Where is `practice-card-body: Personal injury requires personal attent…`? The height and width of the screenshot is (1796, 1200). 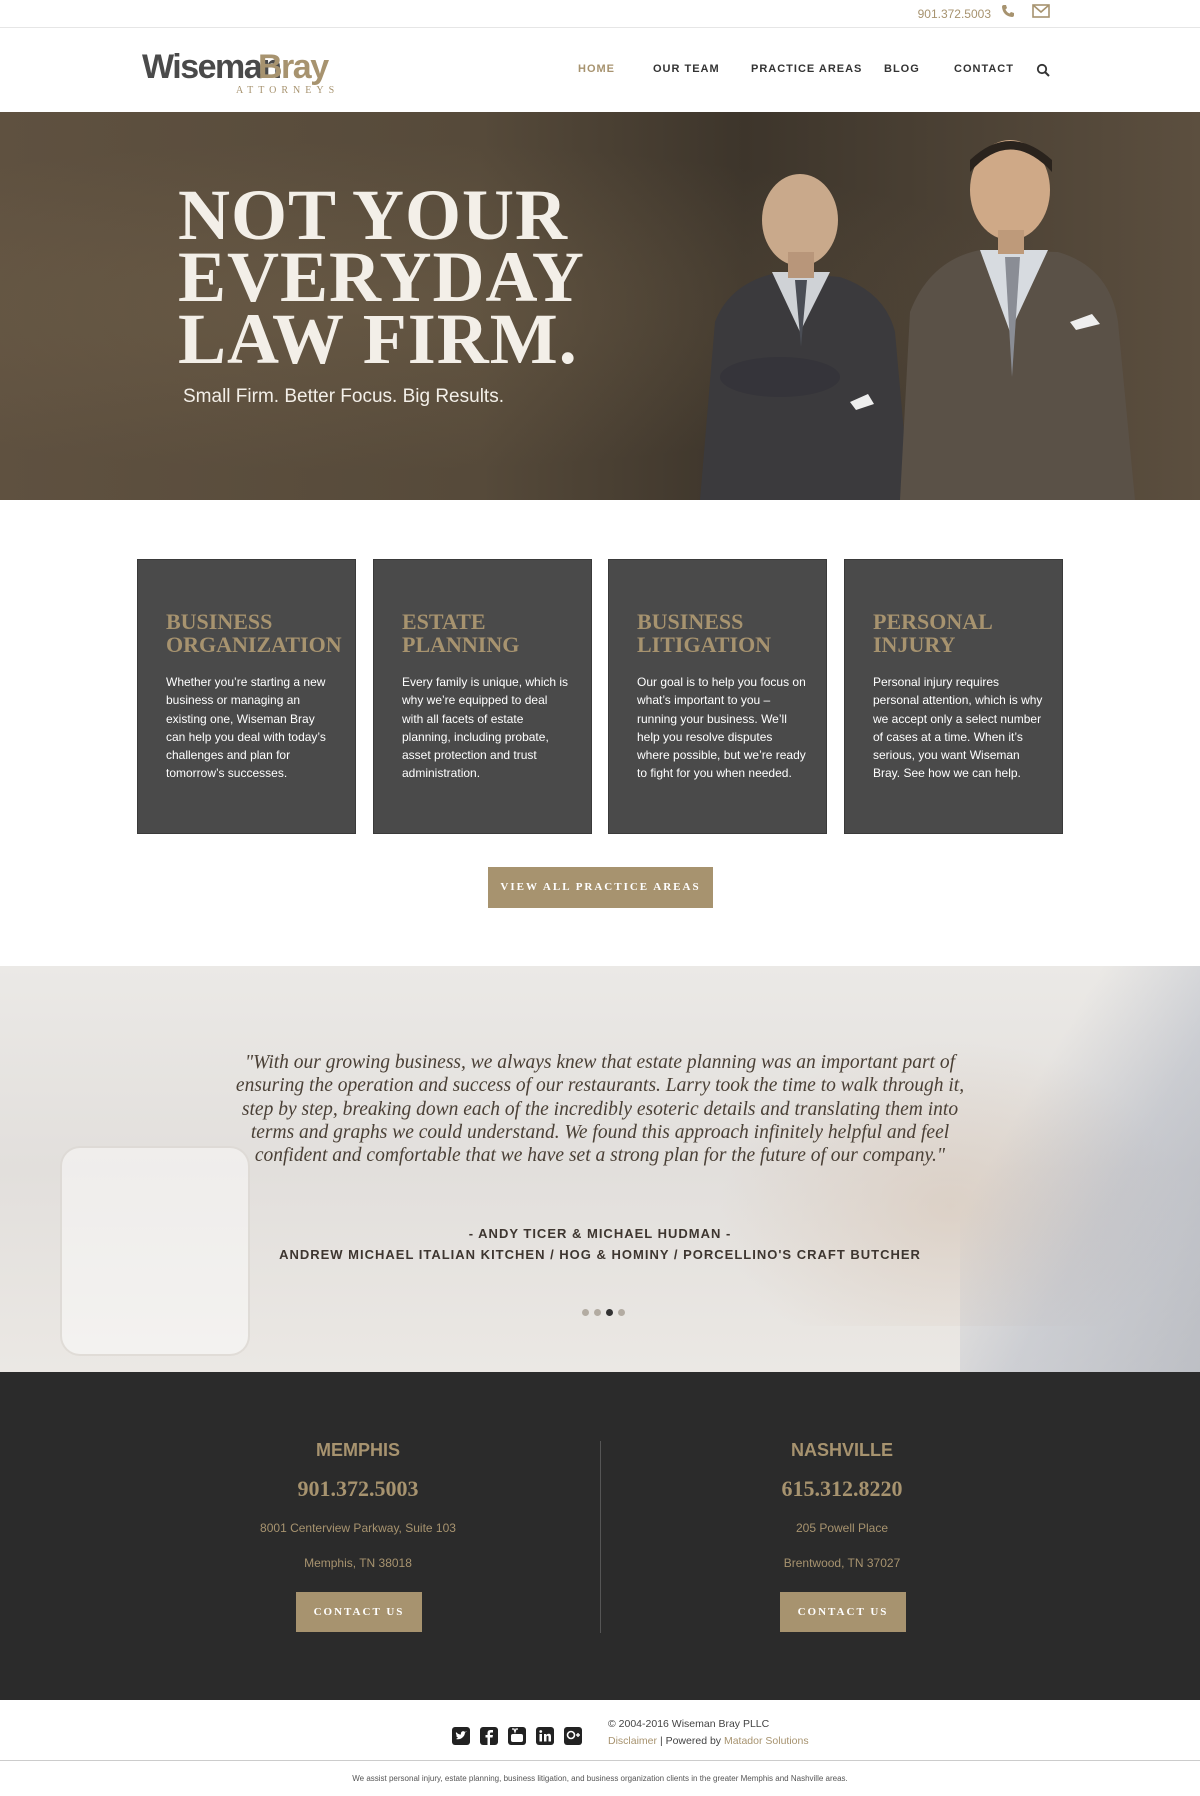 practice-card-body: Personal injury requires personal attent… is located at coordinates (958, 728).